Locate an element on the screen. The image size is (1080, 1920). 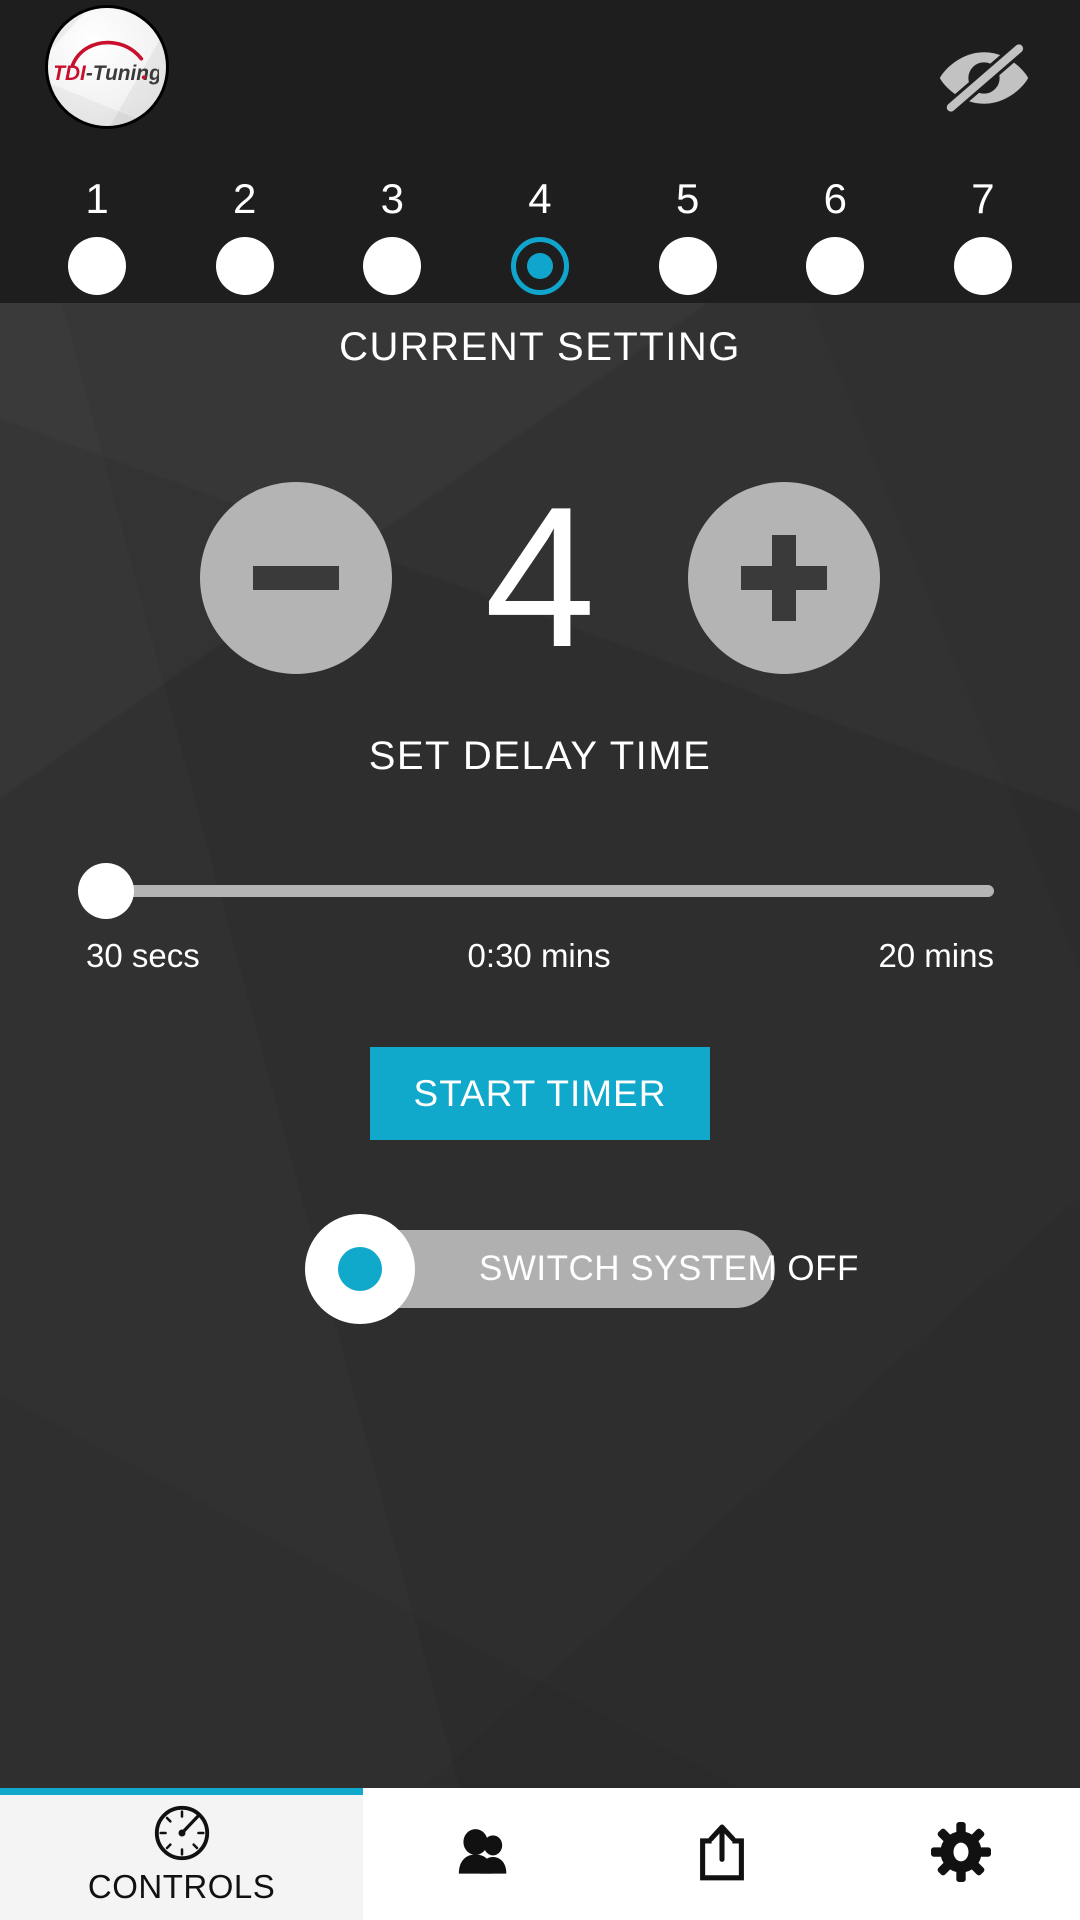
switch-system-row: SWITCH SYSTEM OFF is located at coordinates (540, 1269).